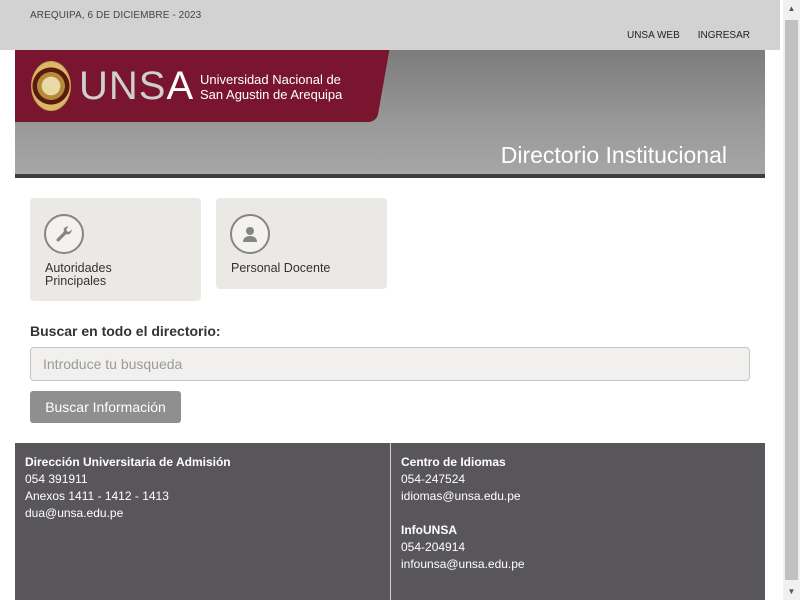  I want to click on subtitle-line-2: San Agustin de Arequipa, so click(271, 94).